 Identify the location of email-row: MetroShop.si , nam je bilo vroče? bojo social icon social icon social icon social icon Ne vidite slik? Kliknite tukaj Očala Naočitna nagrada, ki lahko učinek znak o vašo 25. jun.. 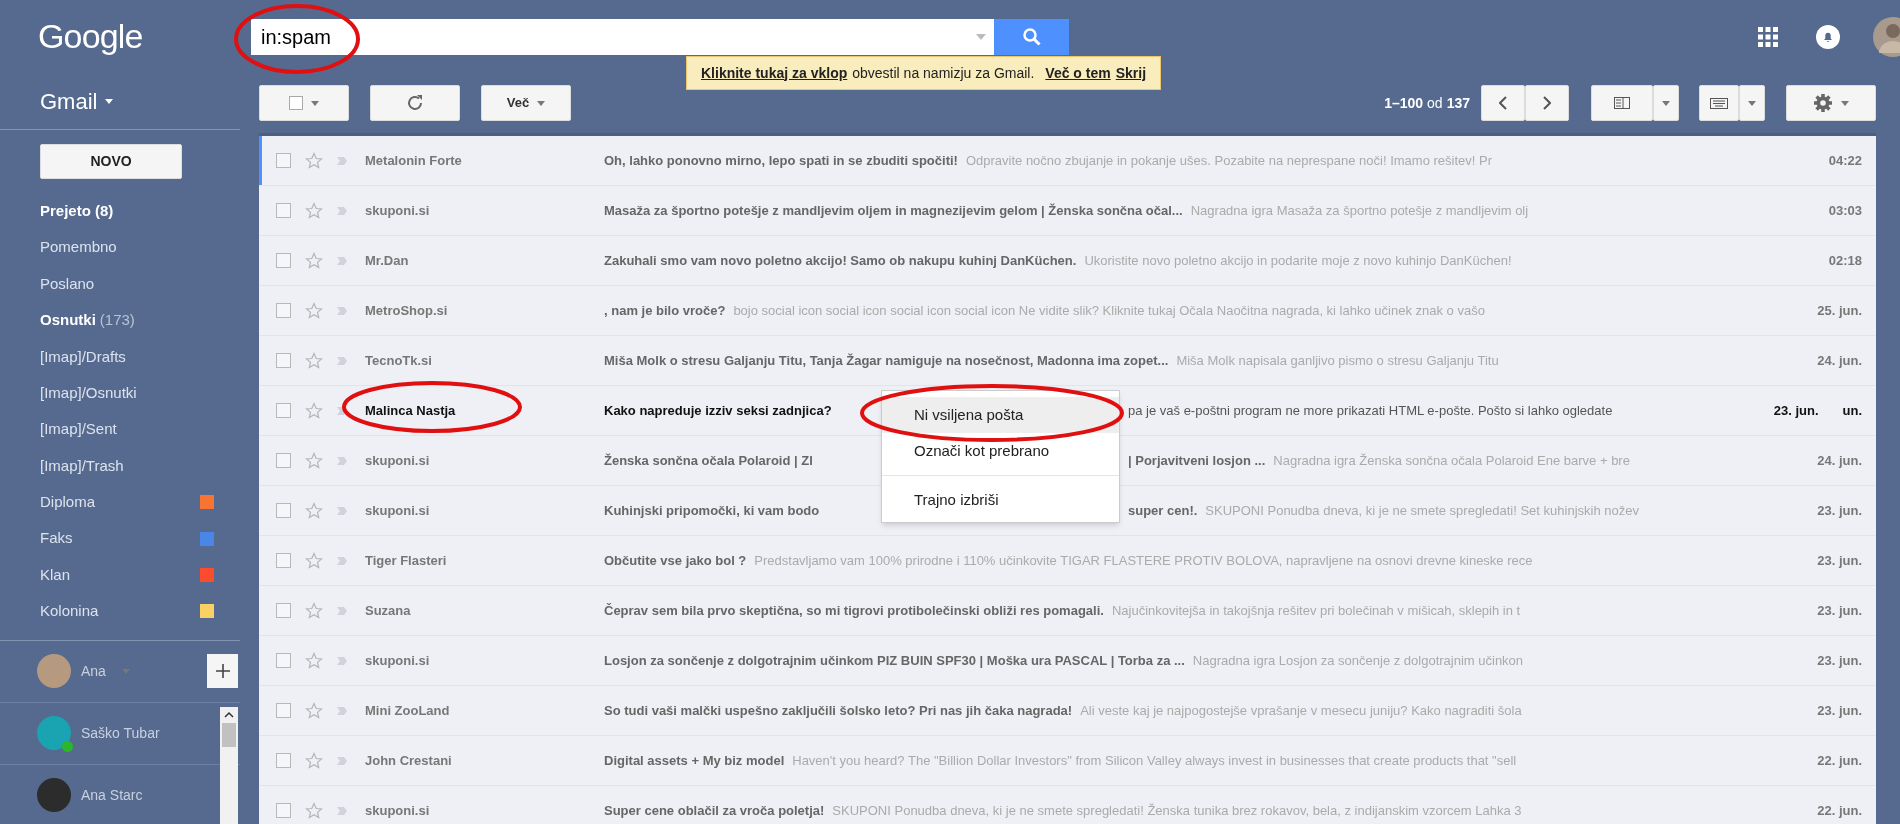
(1067, 311).